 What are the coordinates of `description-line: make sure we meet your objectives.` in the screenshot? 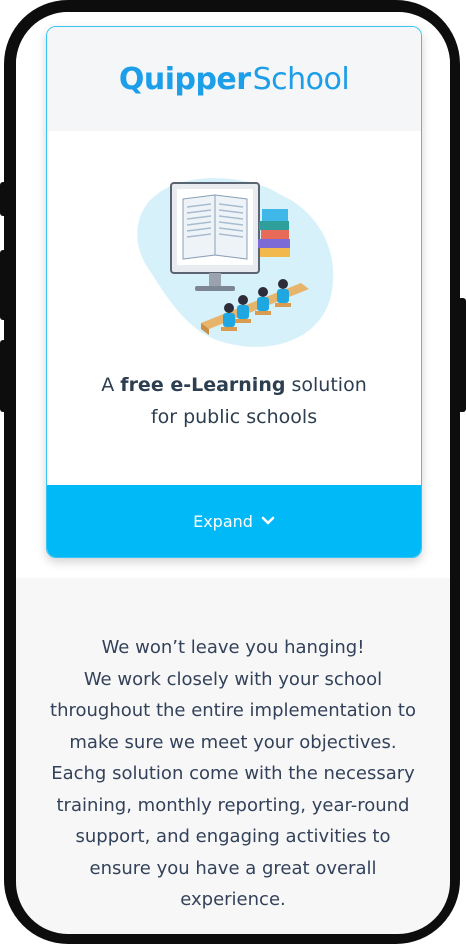 It's located at (233, 742).